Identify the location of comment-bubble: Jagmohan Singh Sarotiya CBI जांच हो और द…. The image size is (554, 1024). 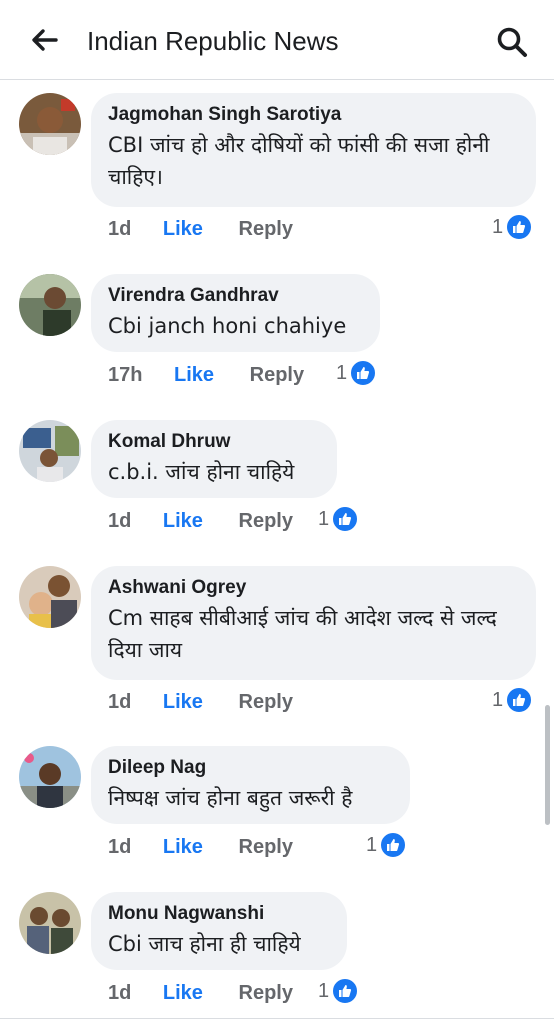
(313, 150).